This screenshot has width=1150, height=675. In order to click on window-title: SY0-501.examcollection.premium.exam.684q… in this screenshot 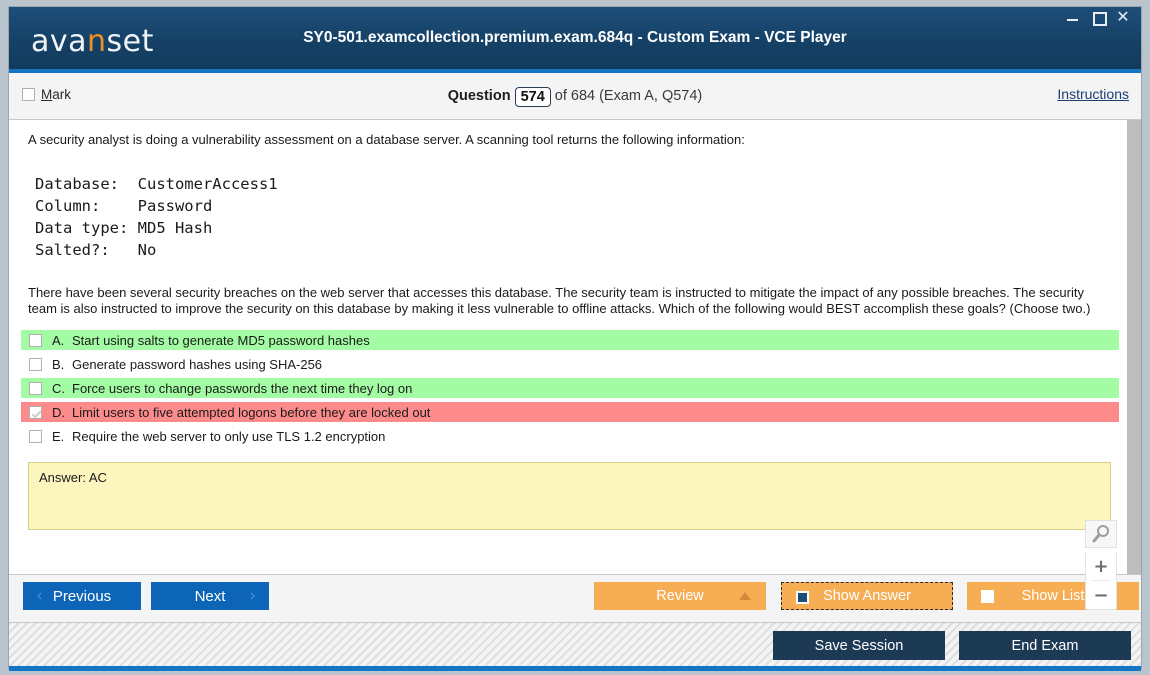, I will do `click(575, 37)`.